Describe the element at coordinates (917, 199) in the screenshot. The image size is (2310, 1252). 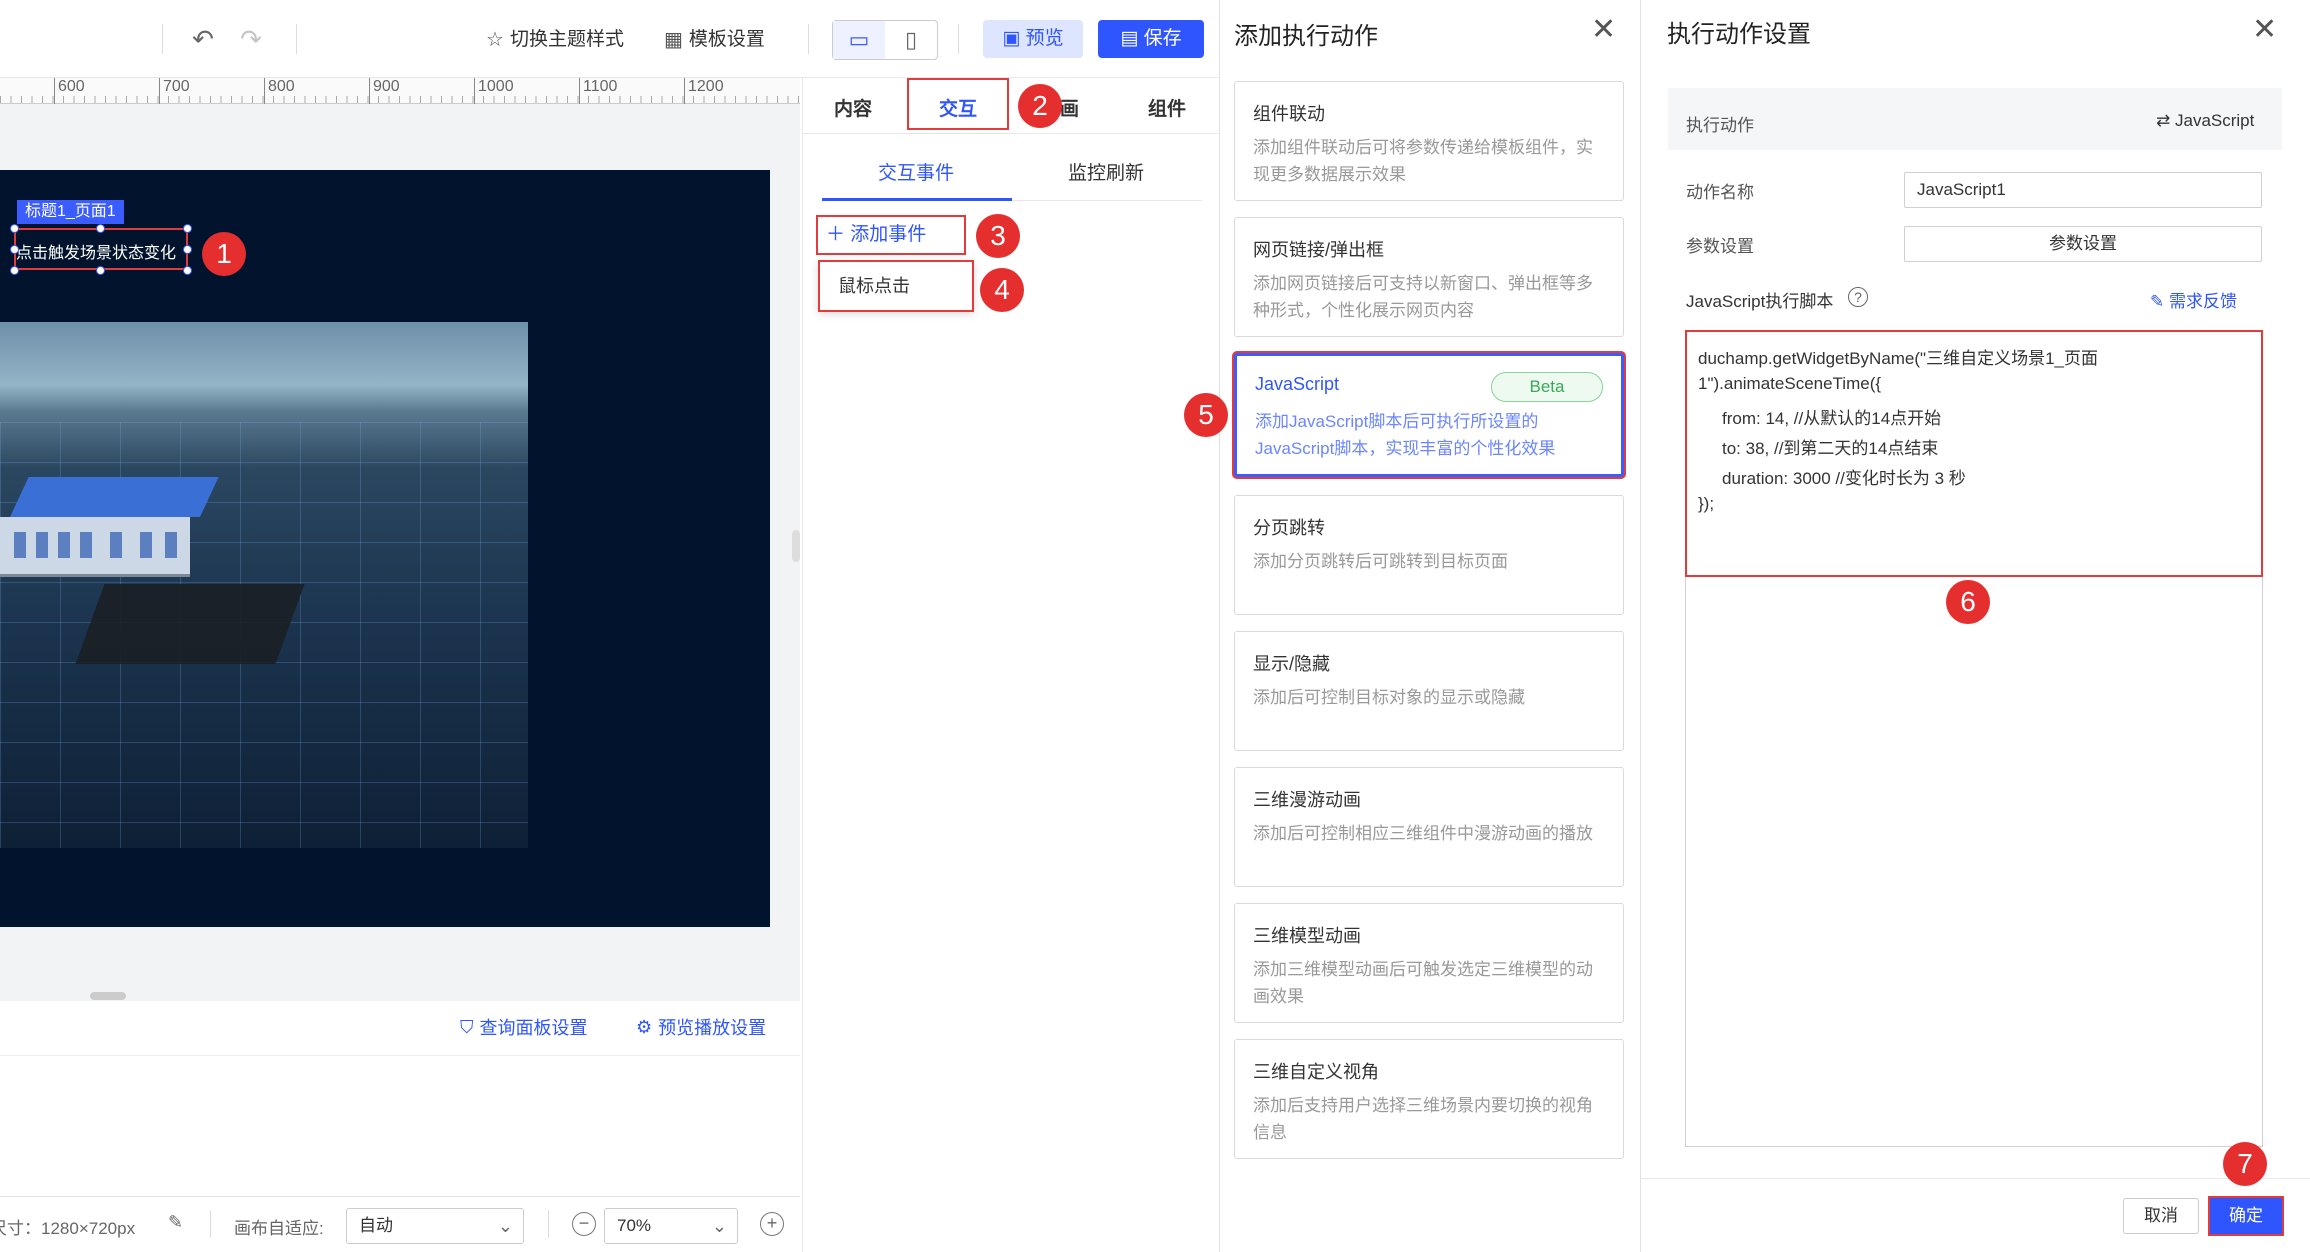
I see `subtab-active-indicator` at that location.